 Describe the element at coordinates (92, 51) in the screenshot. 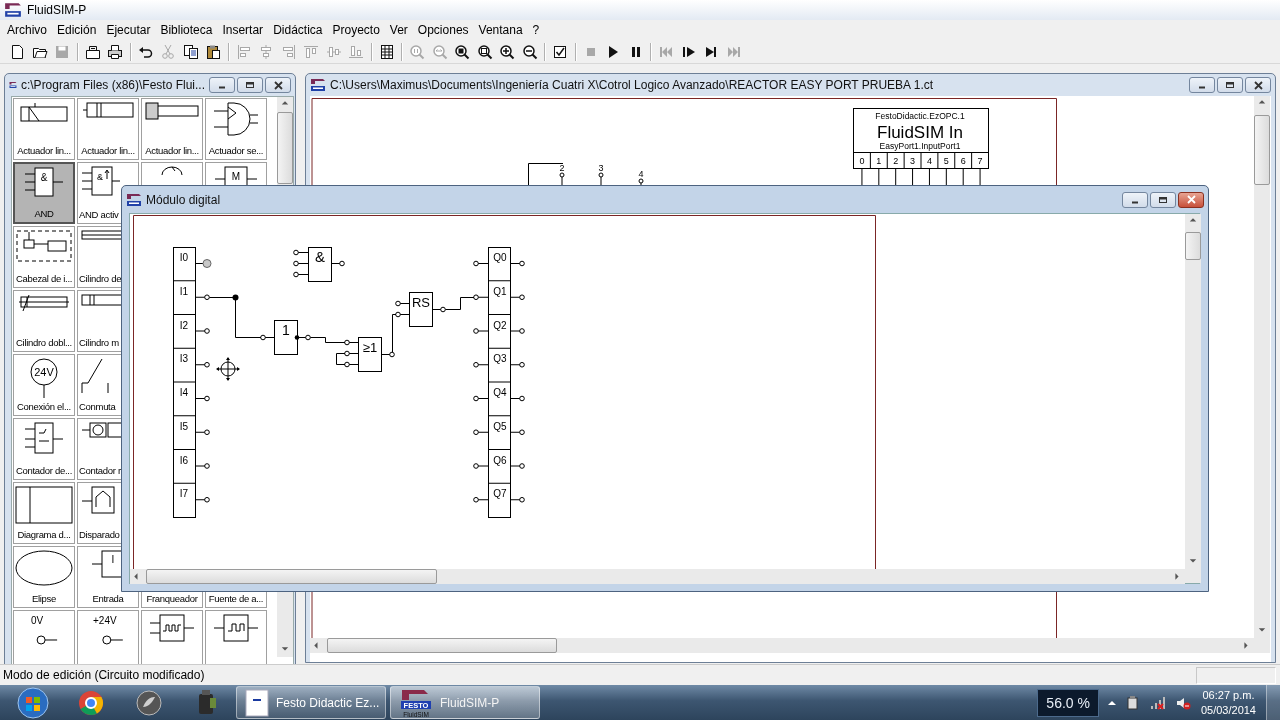

I see `folder-icon` at that location.